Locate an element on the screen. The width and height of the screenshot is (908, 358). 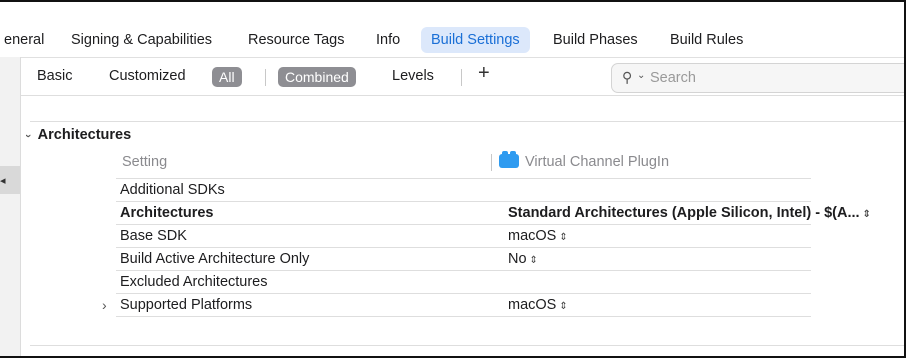
column-target-label: Virtual Channel PlugIn is located at coordinates (597, 162).